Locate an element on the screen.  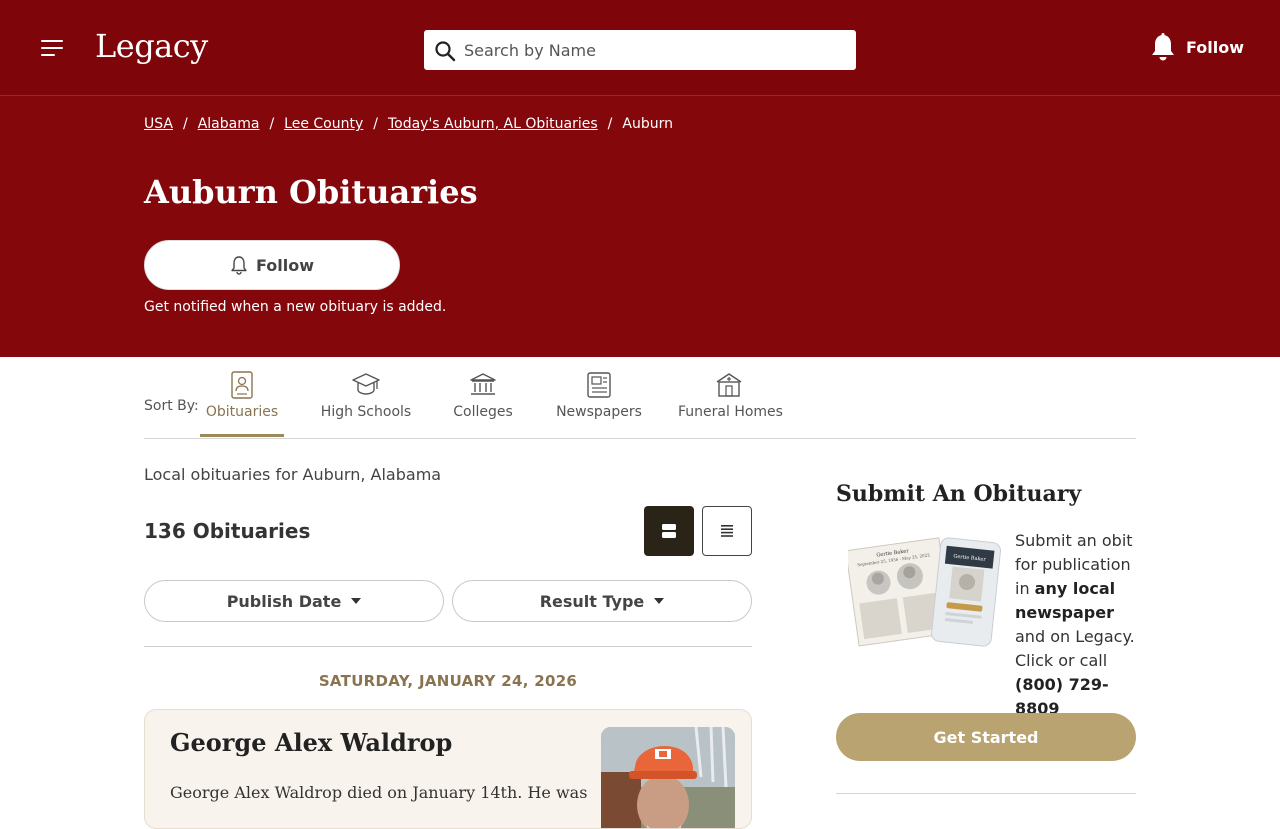
tab-funeral-homes: Funeral Homes is located at coordinates (730, 404).